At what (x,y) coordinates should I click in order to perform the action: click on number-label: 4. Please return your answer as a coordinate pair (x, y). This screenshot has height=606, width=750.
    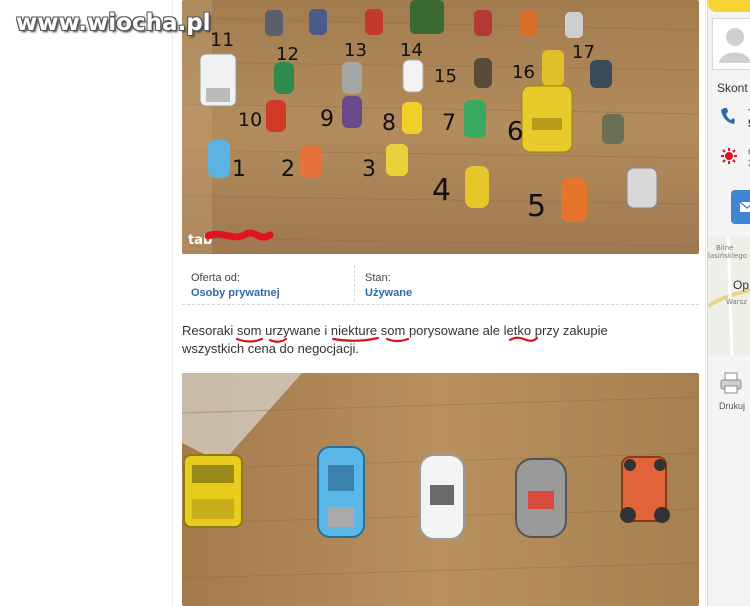
    Looking at the image, I should click on (441, 190).